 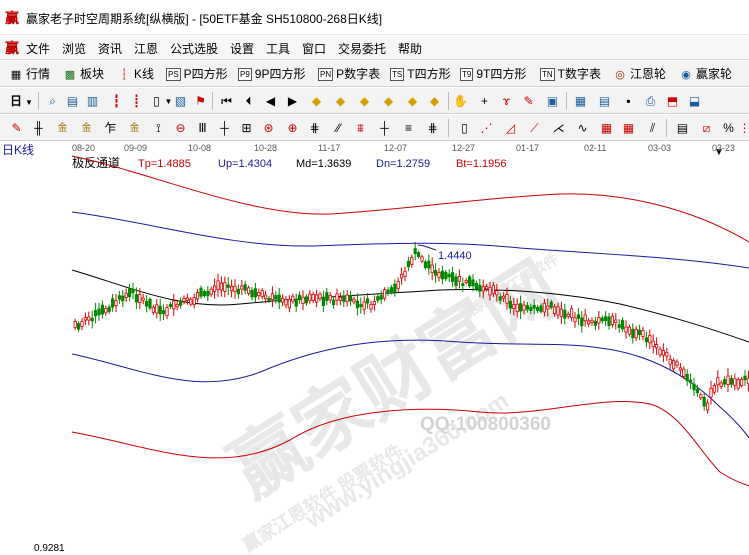 What do you see at coordinates (628, 101) in the screenshot?
I see `save-icon: ▪` at bounding box center [628, 101].